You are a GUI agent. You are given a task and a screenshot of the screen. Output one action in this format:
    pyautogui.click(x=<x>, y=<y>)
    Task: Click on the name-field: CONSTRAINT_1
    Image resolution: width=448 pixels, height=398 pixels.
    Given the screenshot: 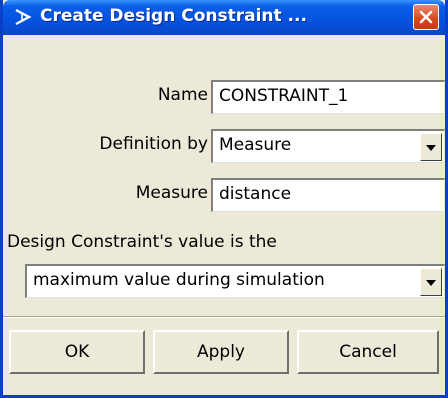 What is the action you would take?
    pyautogui.click(x=328, y=97)
    